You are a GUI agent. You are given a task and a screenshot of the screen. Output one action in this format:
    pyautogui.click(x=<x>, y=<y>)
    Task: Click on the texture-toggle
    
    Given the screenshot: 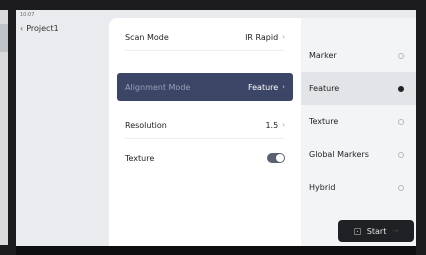 What is the action you would take?
    pyautogui.click(x=276, y=158)
    